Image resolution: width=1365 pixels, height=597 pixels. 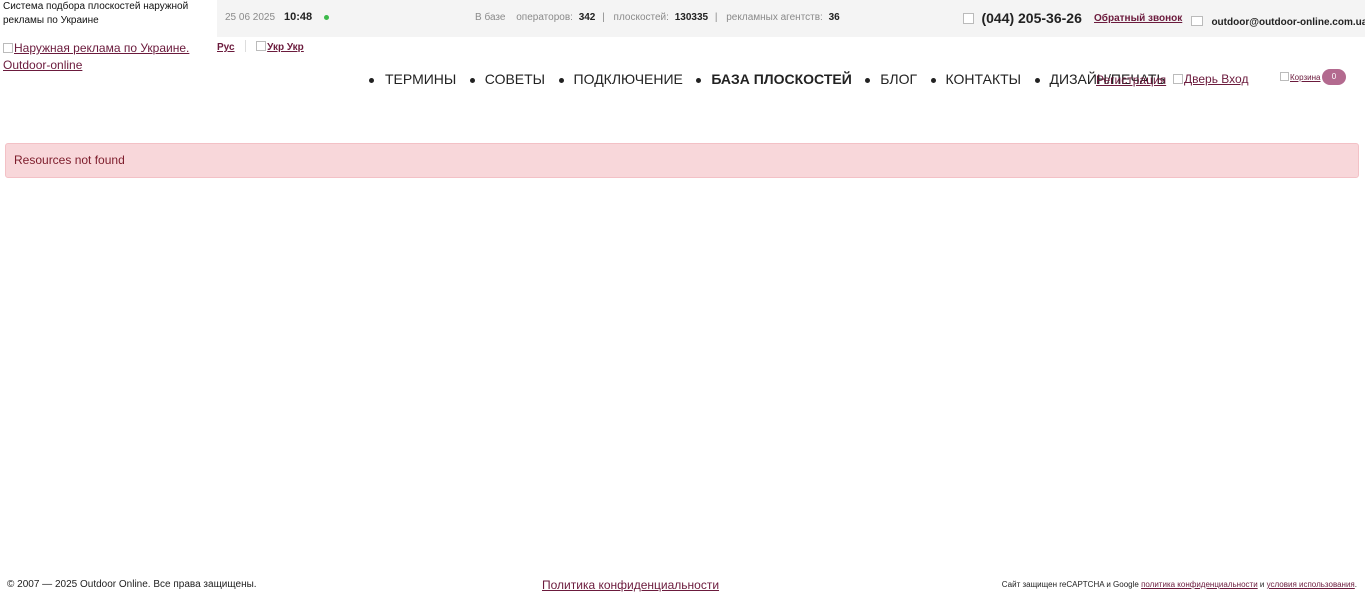 What do you see at coordinates (507, 79) in the screenshot?
I see `nav-item-tips: СОВЕТЫ` at bounding box center [507, 79].